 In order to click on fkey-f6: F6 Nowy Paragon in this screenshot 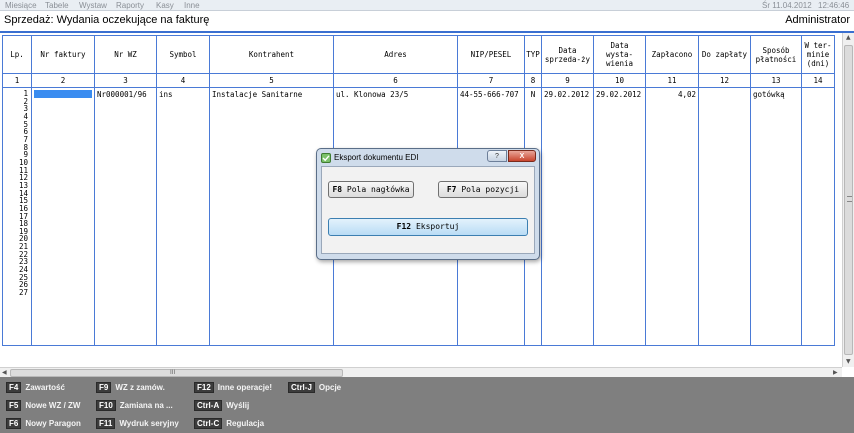, I will do `click(43, 423)`.